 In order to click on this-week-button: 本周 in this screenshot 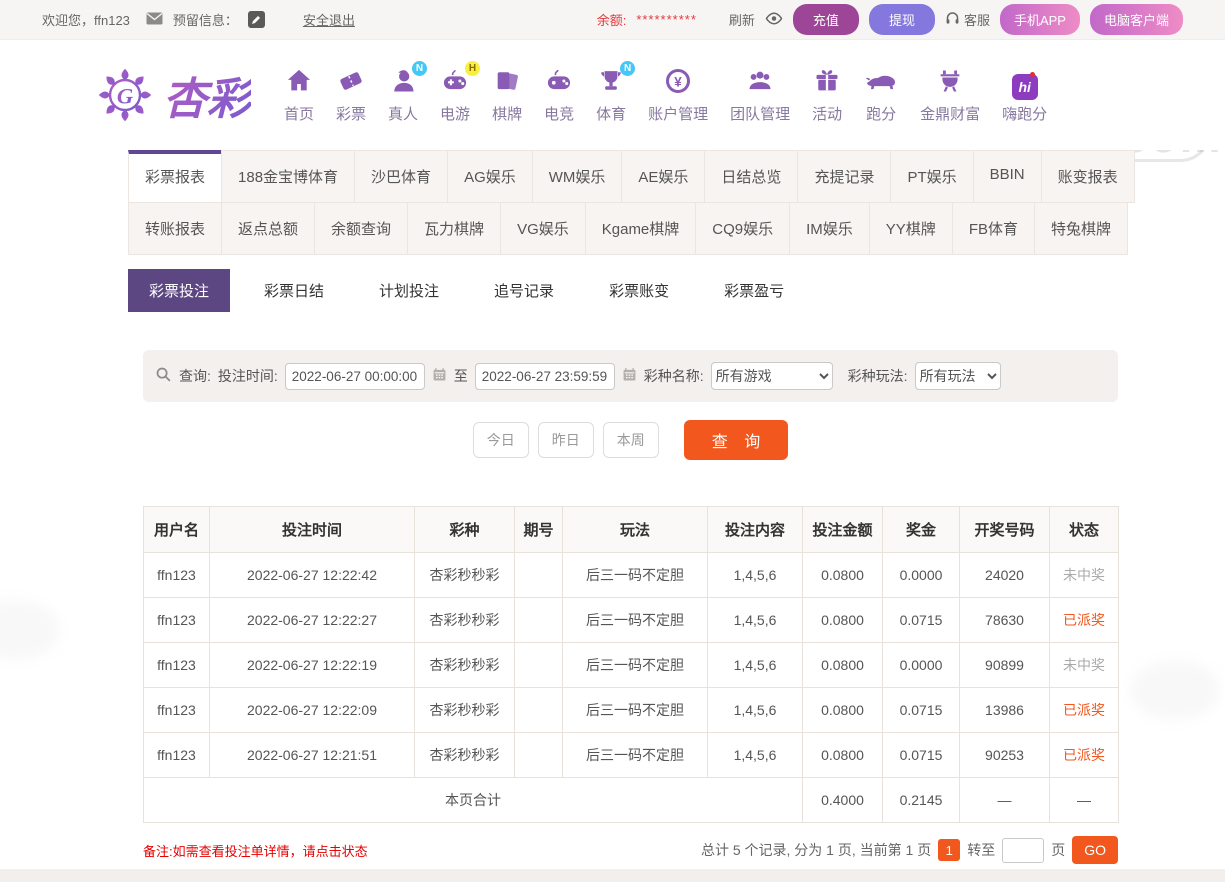, I will do `click(630, 440)`.